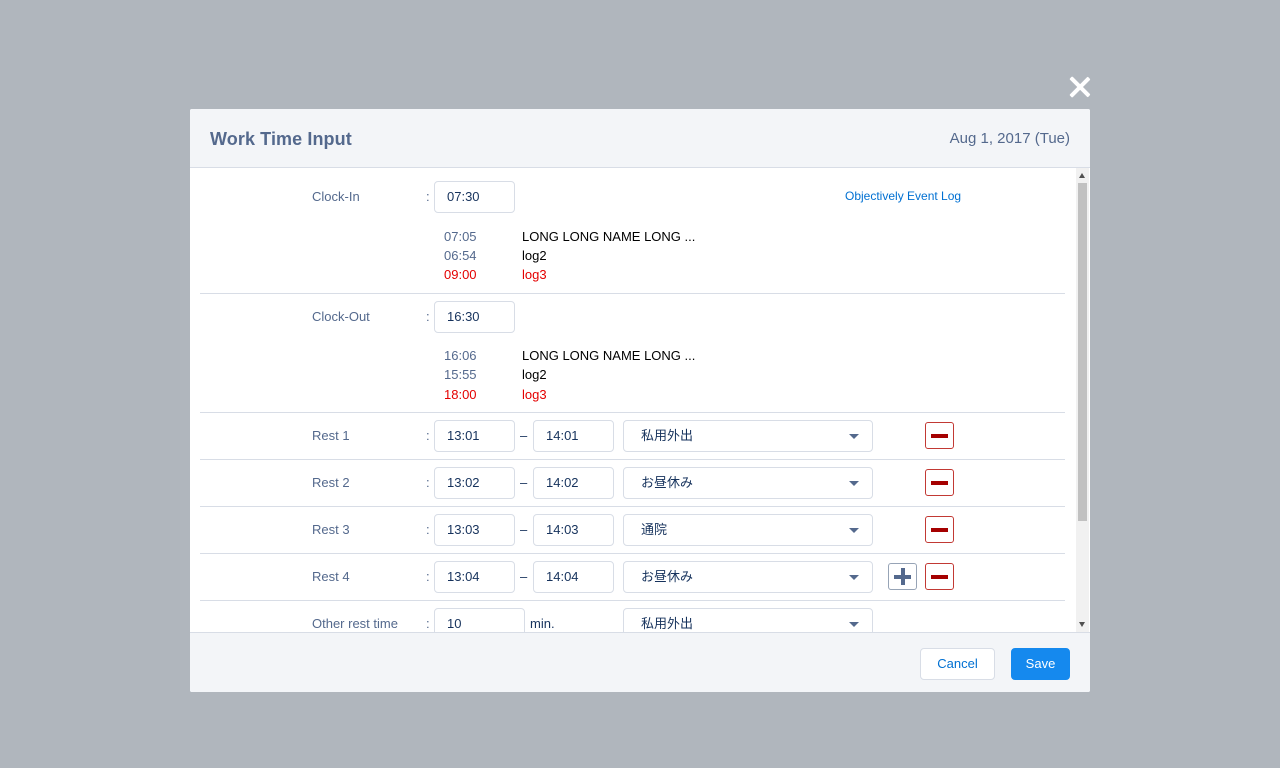 The height and width of the screenshot is (768, 1280). I want to click on clock-out-log-name: log3, so click(534, 394).